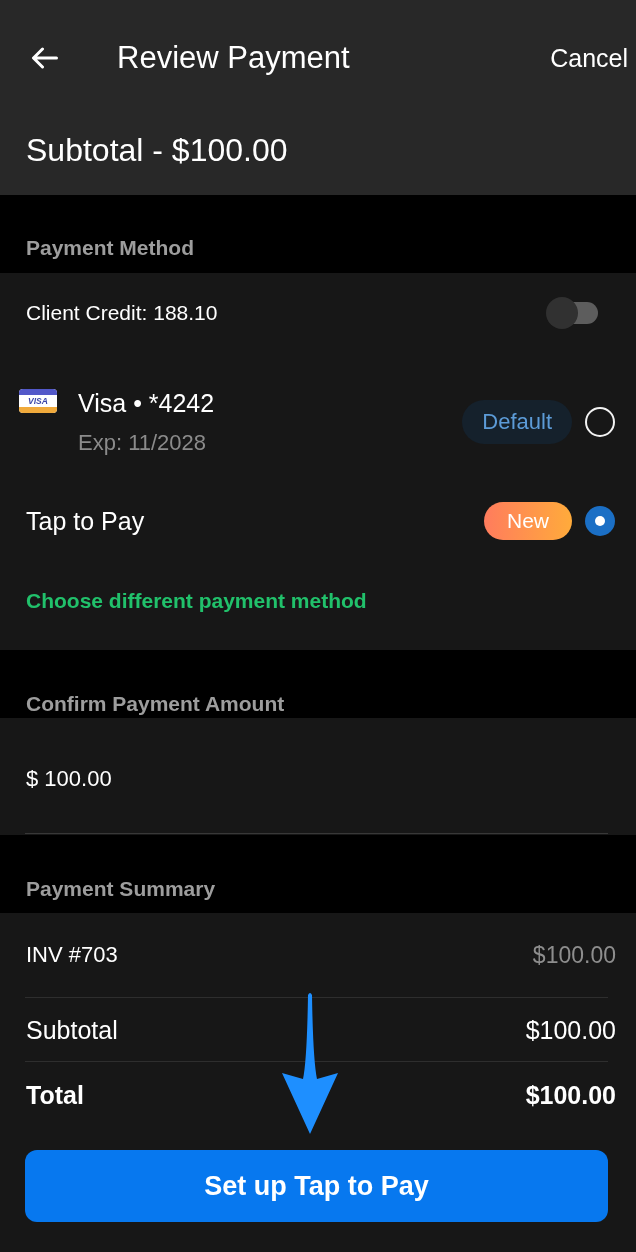  What do you see at coordinates (316, 1186) in the screenshot?
I see `setup-button: Set up Tap to Pay` at bounding box center [316, 1186].